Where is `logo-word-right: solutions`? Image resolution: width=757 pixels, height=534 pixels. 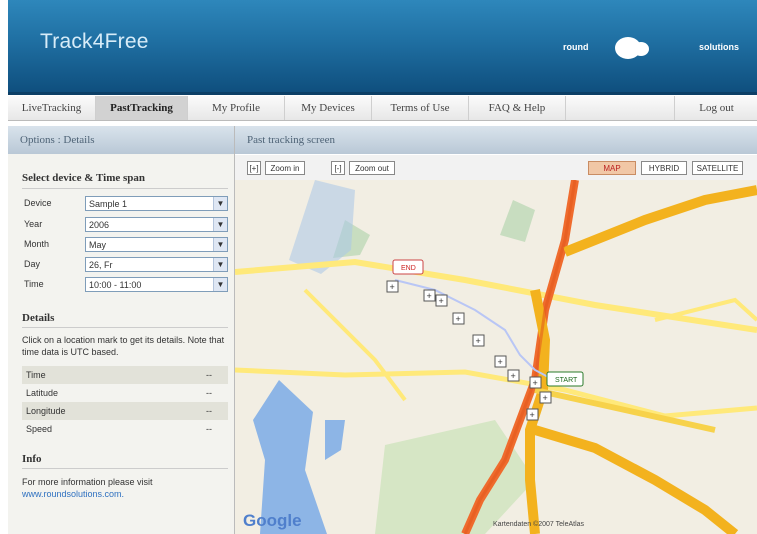
logo-word-right: solutions is located at coordinates (719, 47).